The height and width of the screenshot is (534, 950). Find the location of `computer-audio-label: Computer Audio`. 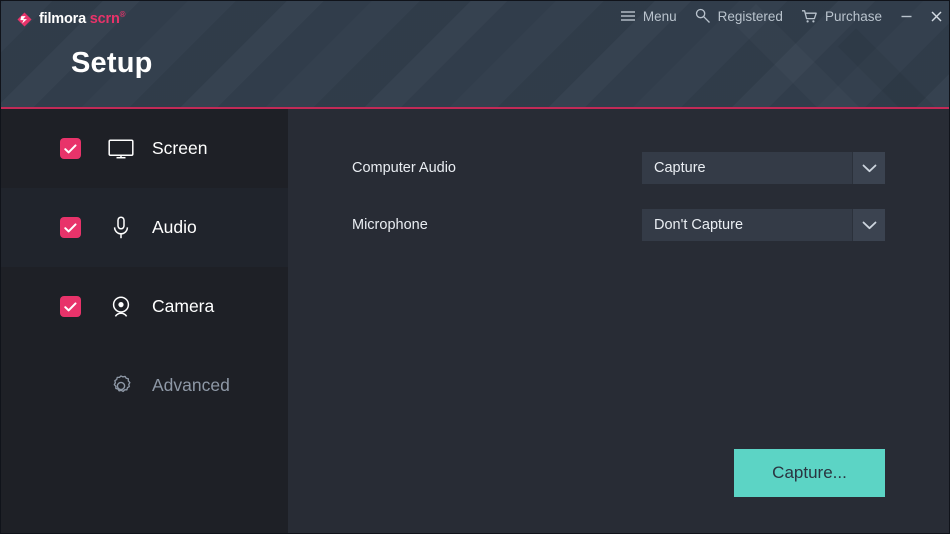

computer-audio-label: Computer Audio is located at coordinates (404, 167).